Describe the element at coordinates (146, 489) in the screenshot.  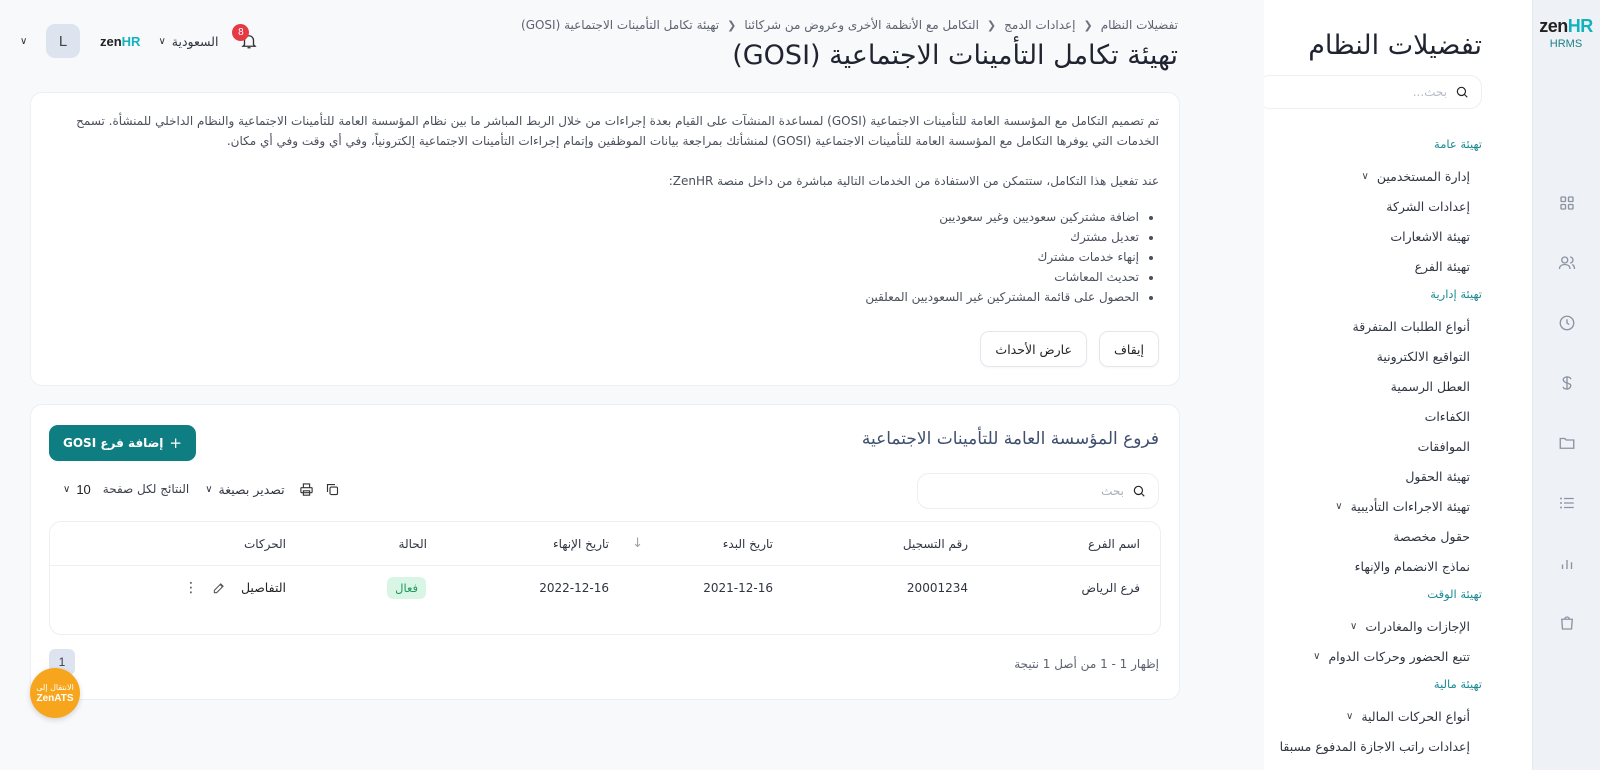
I see `per-page-label: النتائج لكل صفحة` at that location.